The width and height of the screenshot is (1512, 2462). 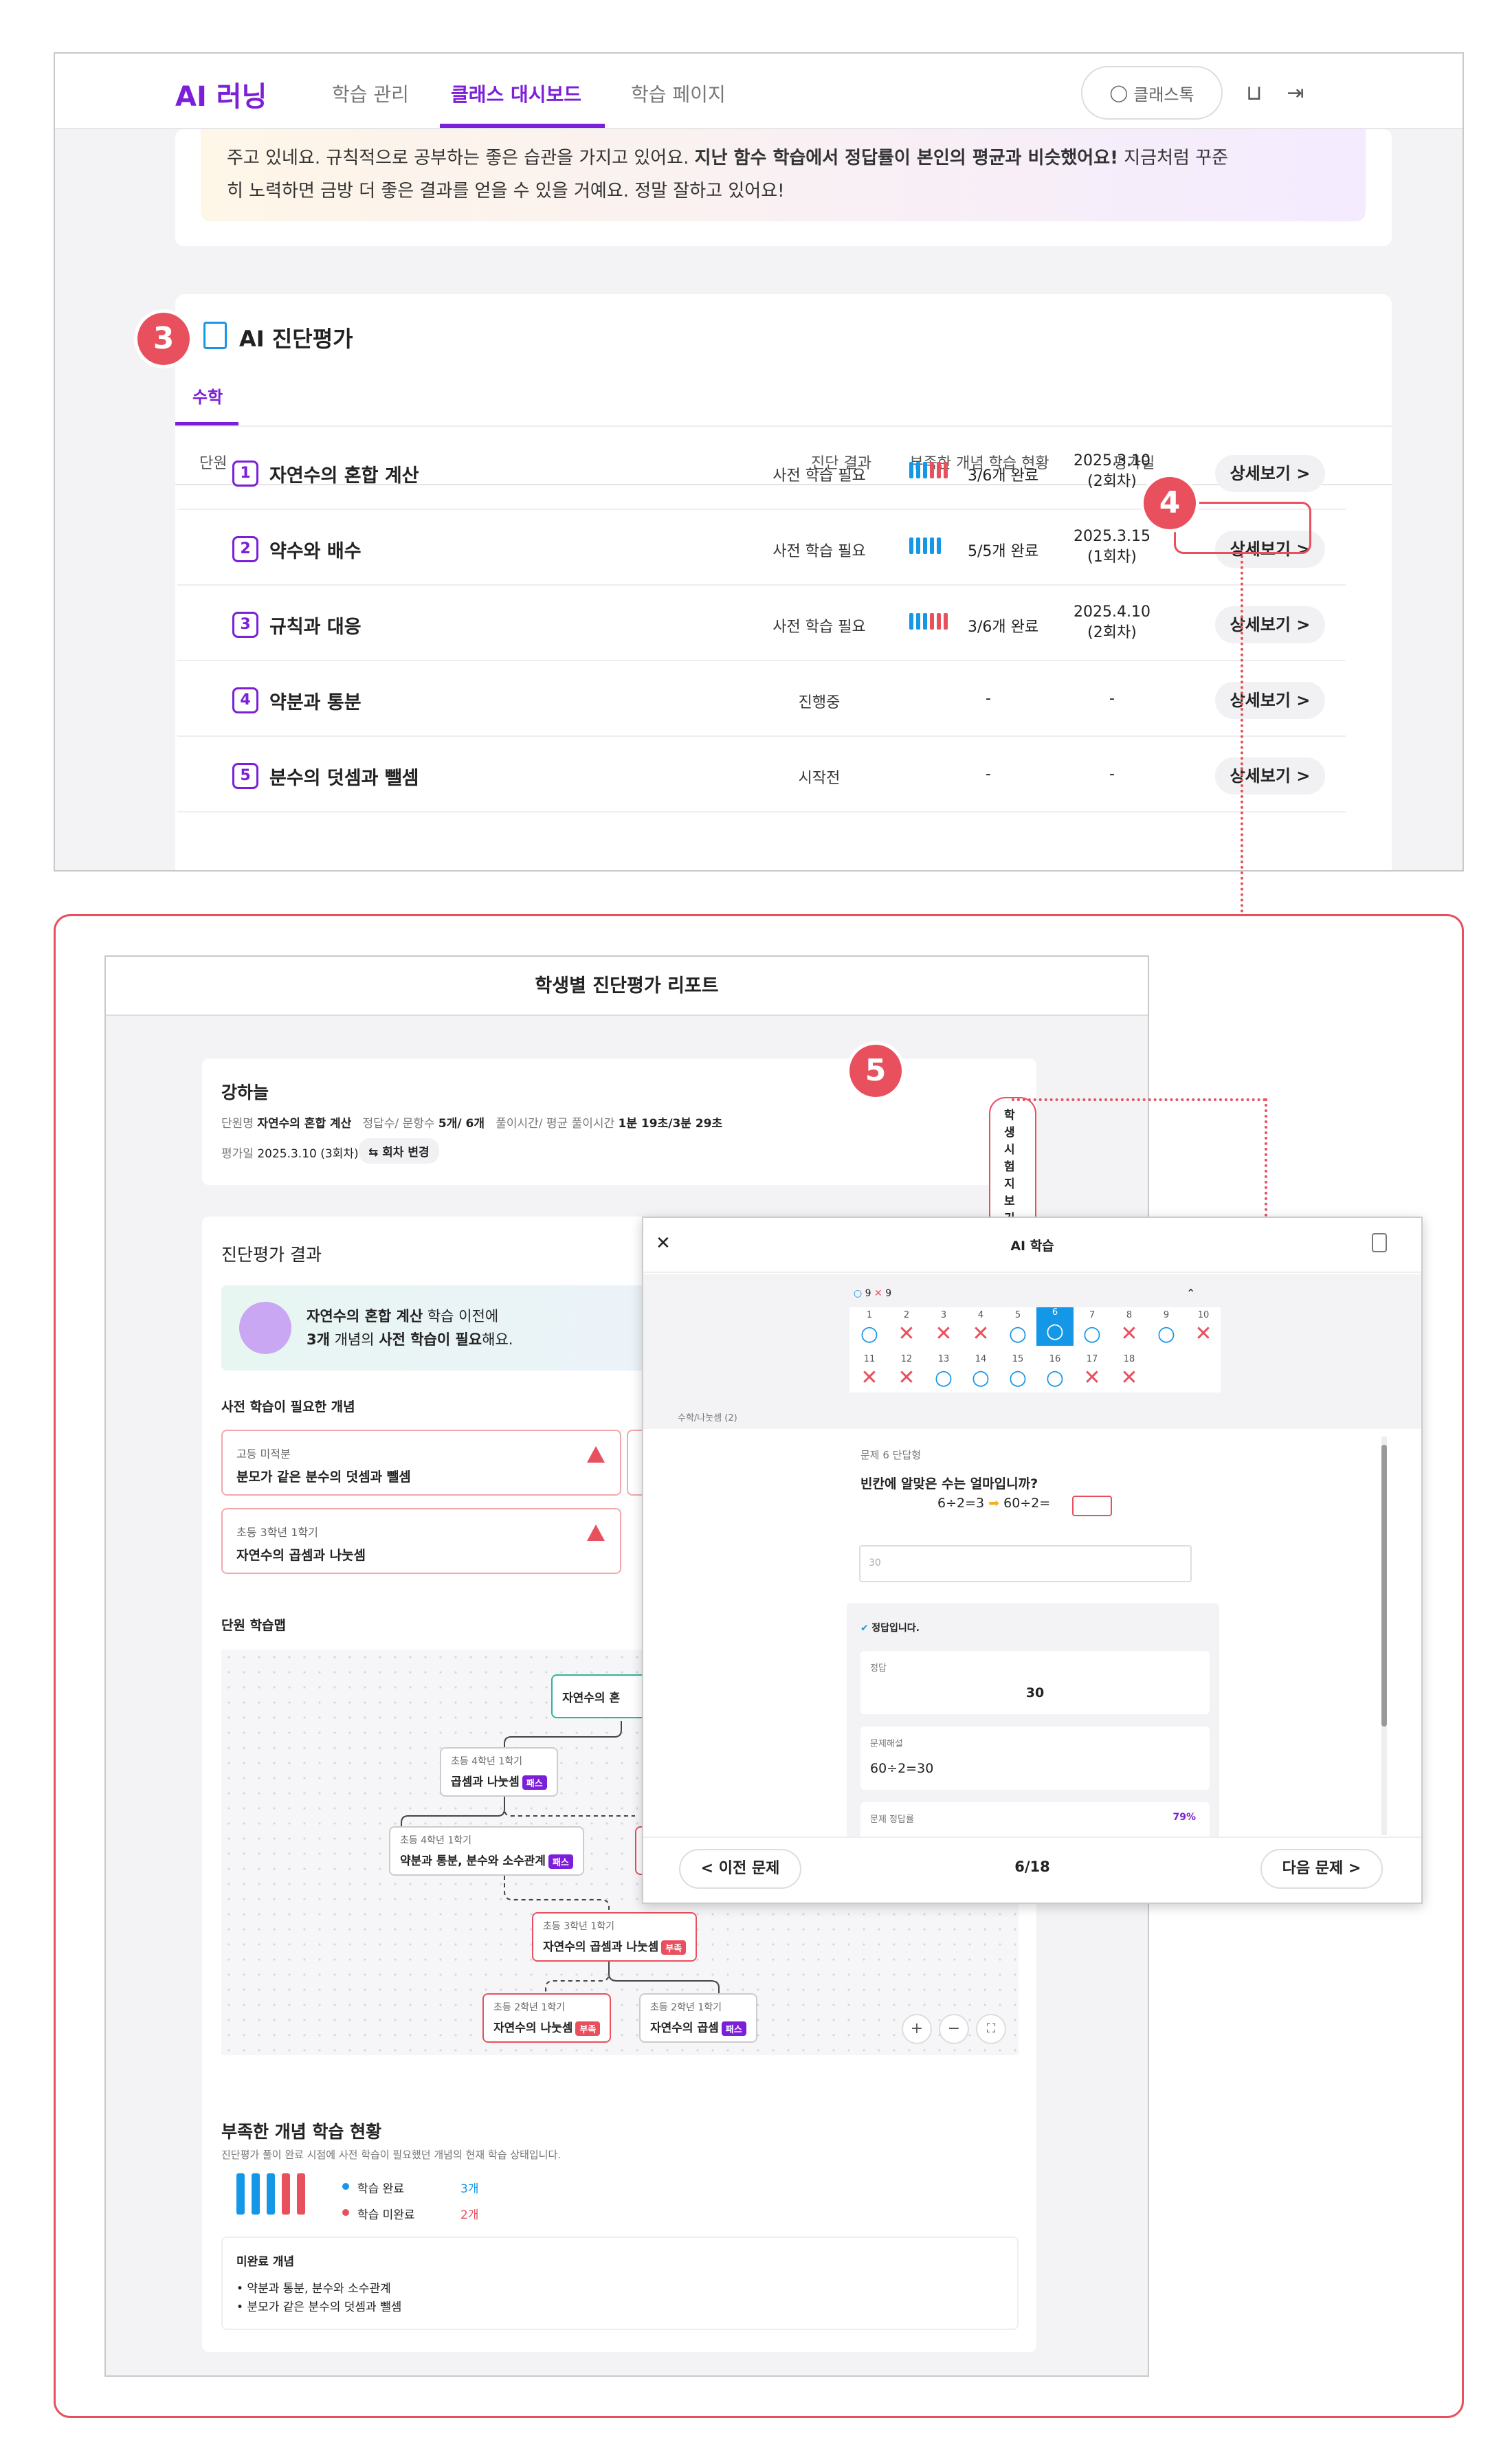 What do you see at coordinates (1092, 1506) in the screenshot?
I see `answer-blank` at bounding box center [1092, 1506].